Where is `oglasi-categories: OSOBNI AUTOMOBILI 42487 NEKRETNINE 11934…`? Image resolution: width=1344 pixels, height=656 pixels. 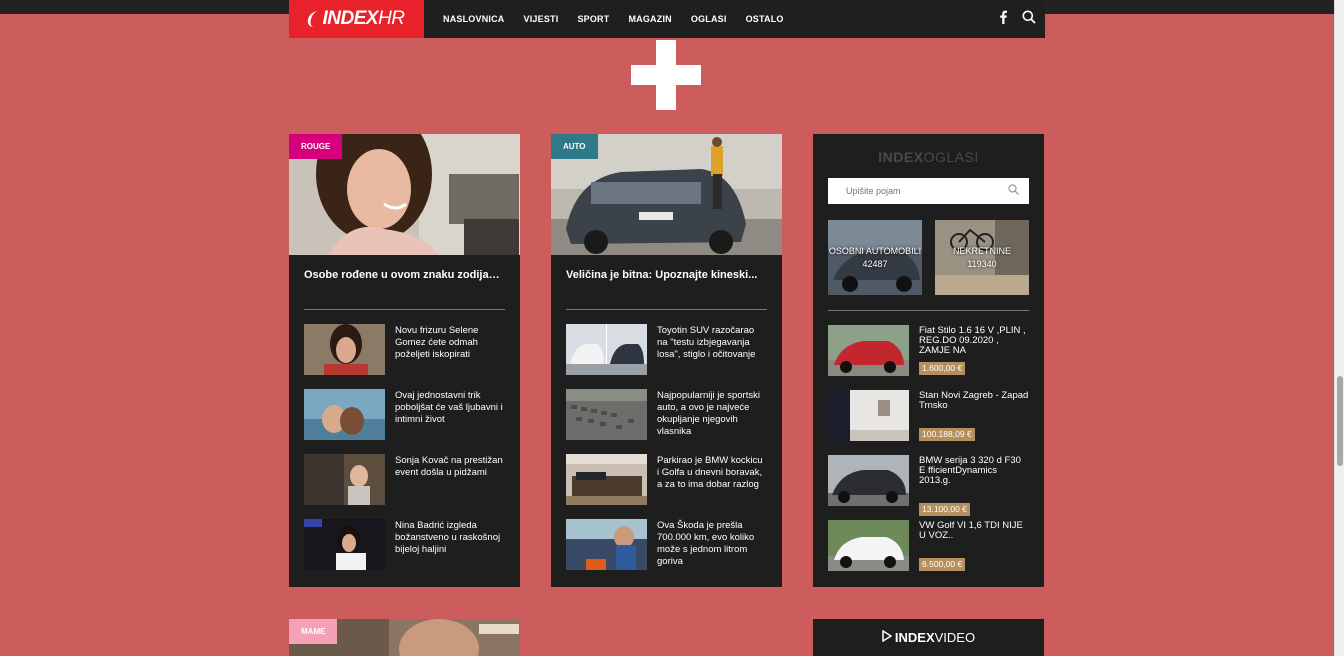 oglasi-categories: OSOBNI AUTOMOBILI 42487 NEKRETNINE 11934… is located at coordinates (928, 257).